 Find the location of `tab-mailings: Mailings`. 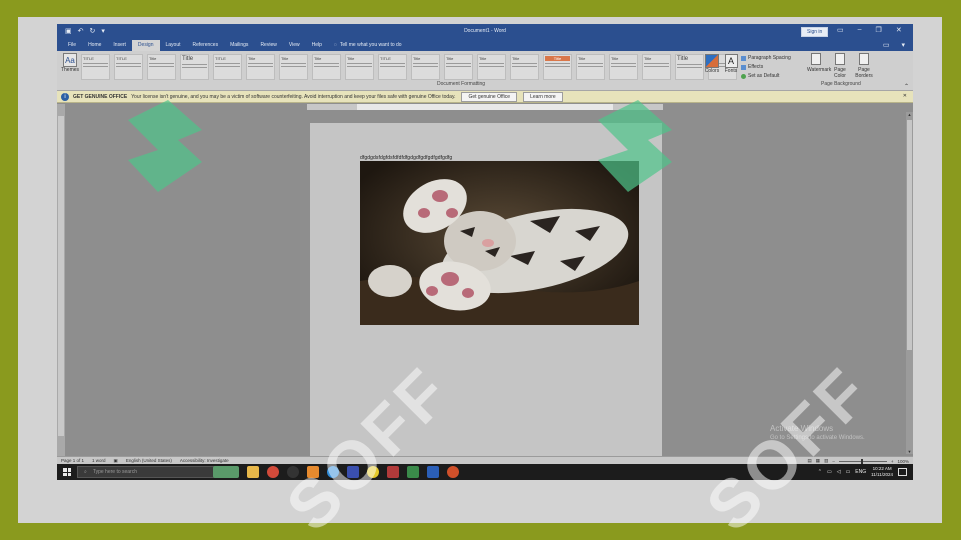

tab-mailings: Mailings is located at coordinates (239, 45).